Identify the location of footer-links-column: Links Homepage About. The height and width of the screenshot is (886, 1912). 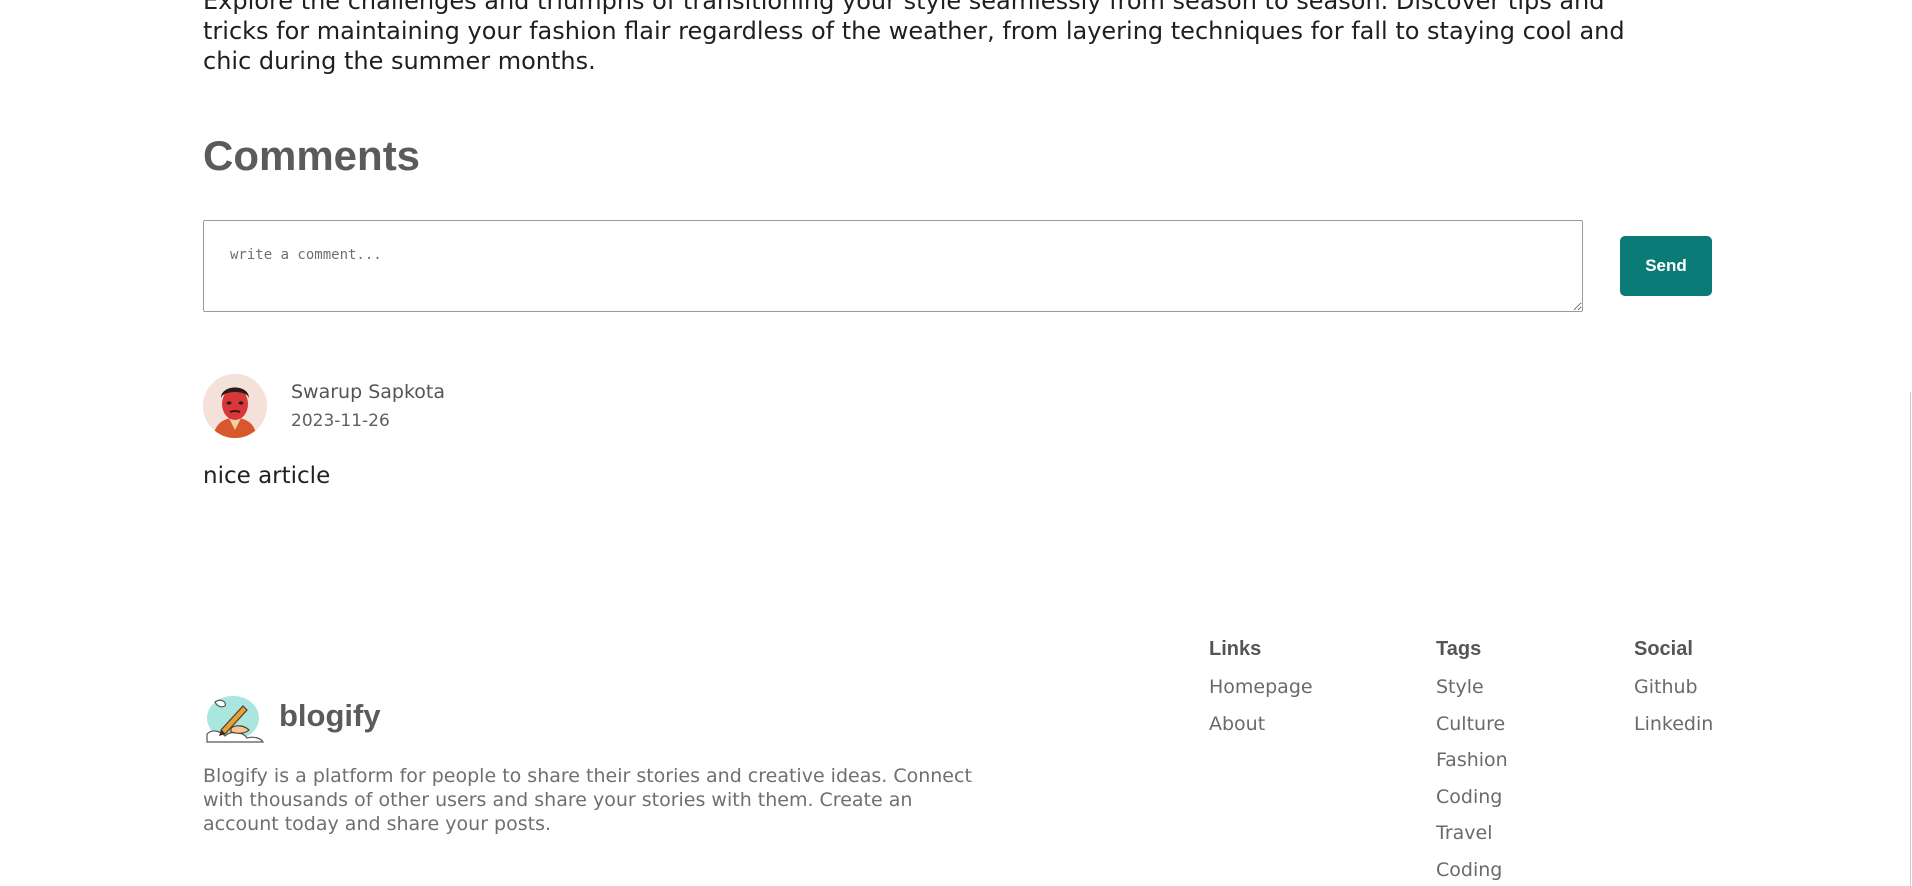
(1261, 692).